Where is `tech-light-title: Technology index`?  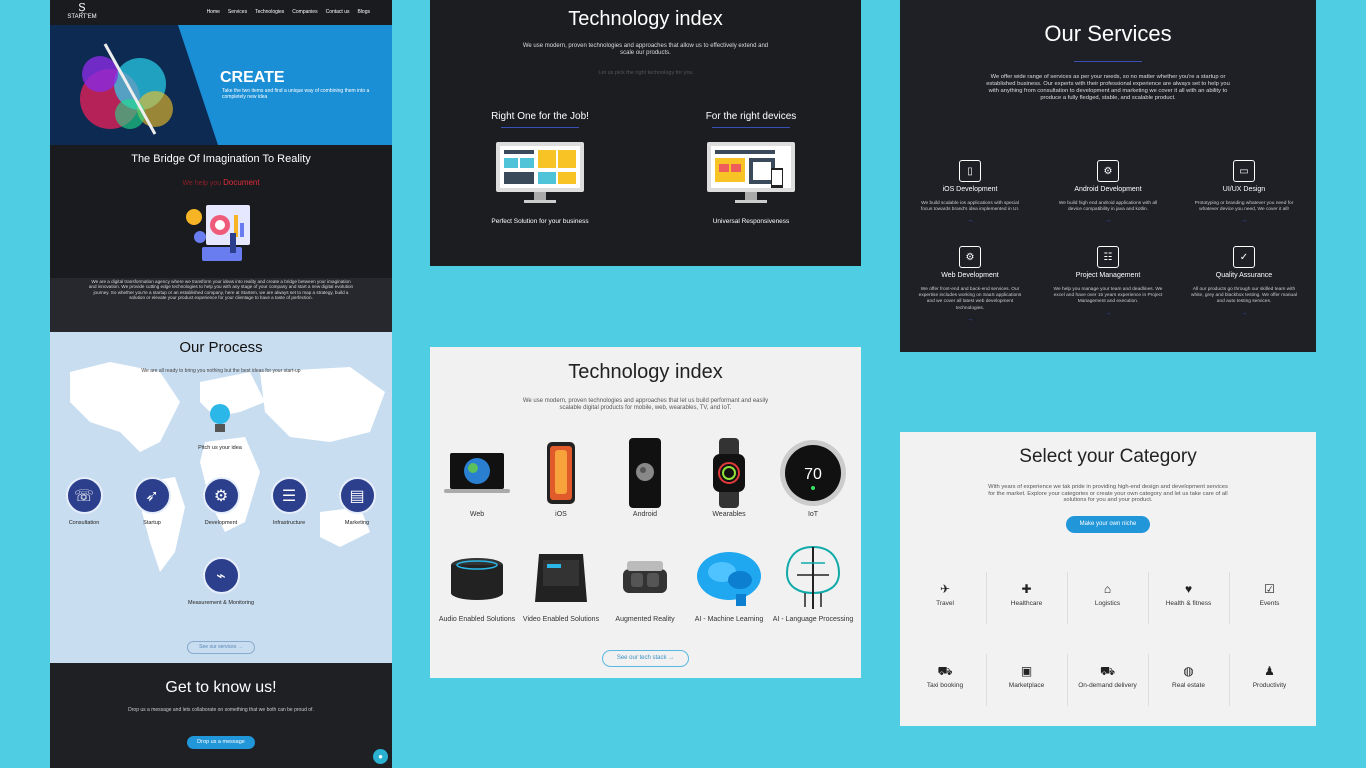 tech-light-title: Technology index is located at coordinates (645, 372).